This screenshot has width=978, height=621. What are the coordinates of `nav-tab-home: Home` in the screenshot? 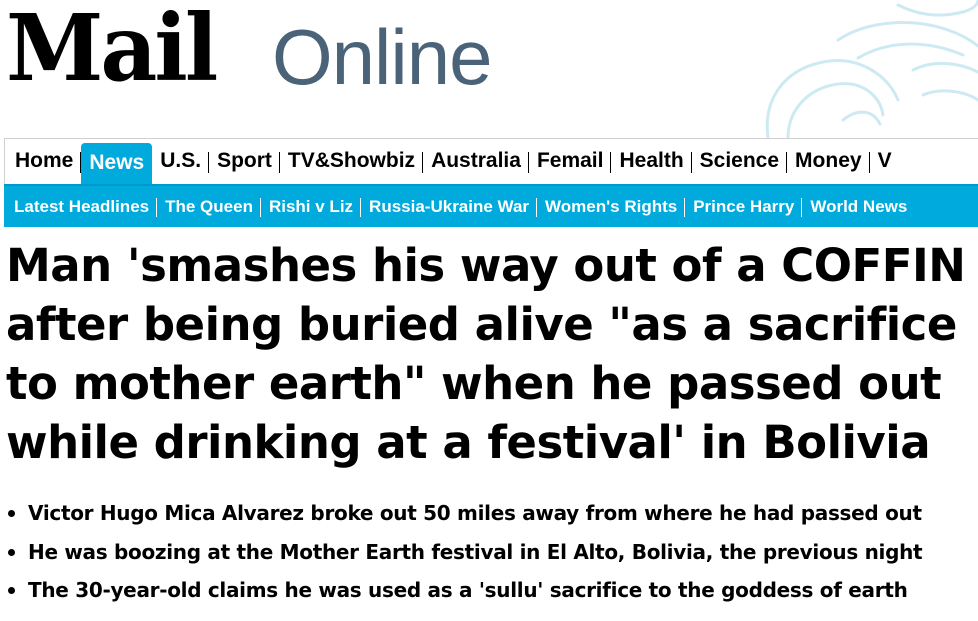 It's located at (43, 161).